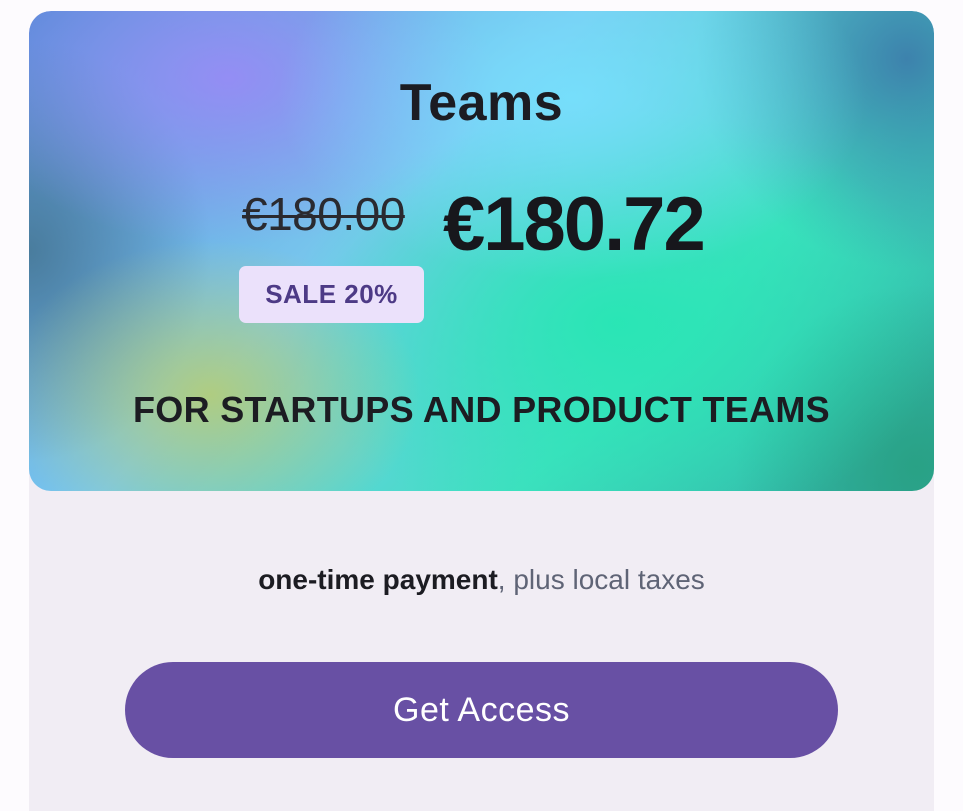 The height and width of the screenshot is (811, 963). I want to click on payment-taxes: , plus local taxes, so click(601, 579).